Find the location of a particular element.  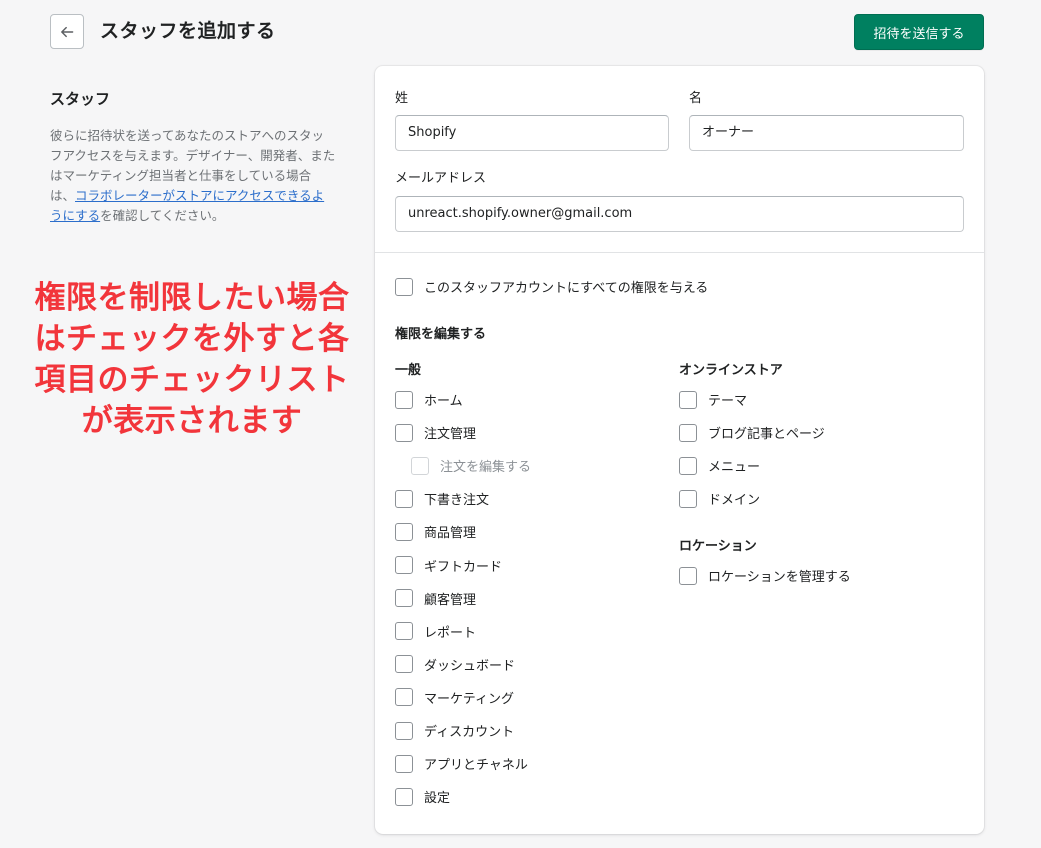

full-access-checkbox: このスタッフアカウントにすべての権限を与える is located at coordinates (551, 286).